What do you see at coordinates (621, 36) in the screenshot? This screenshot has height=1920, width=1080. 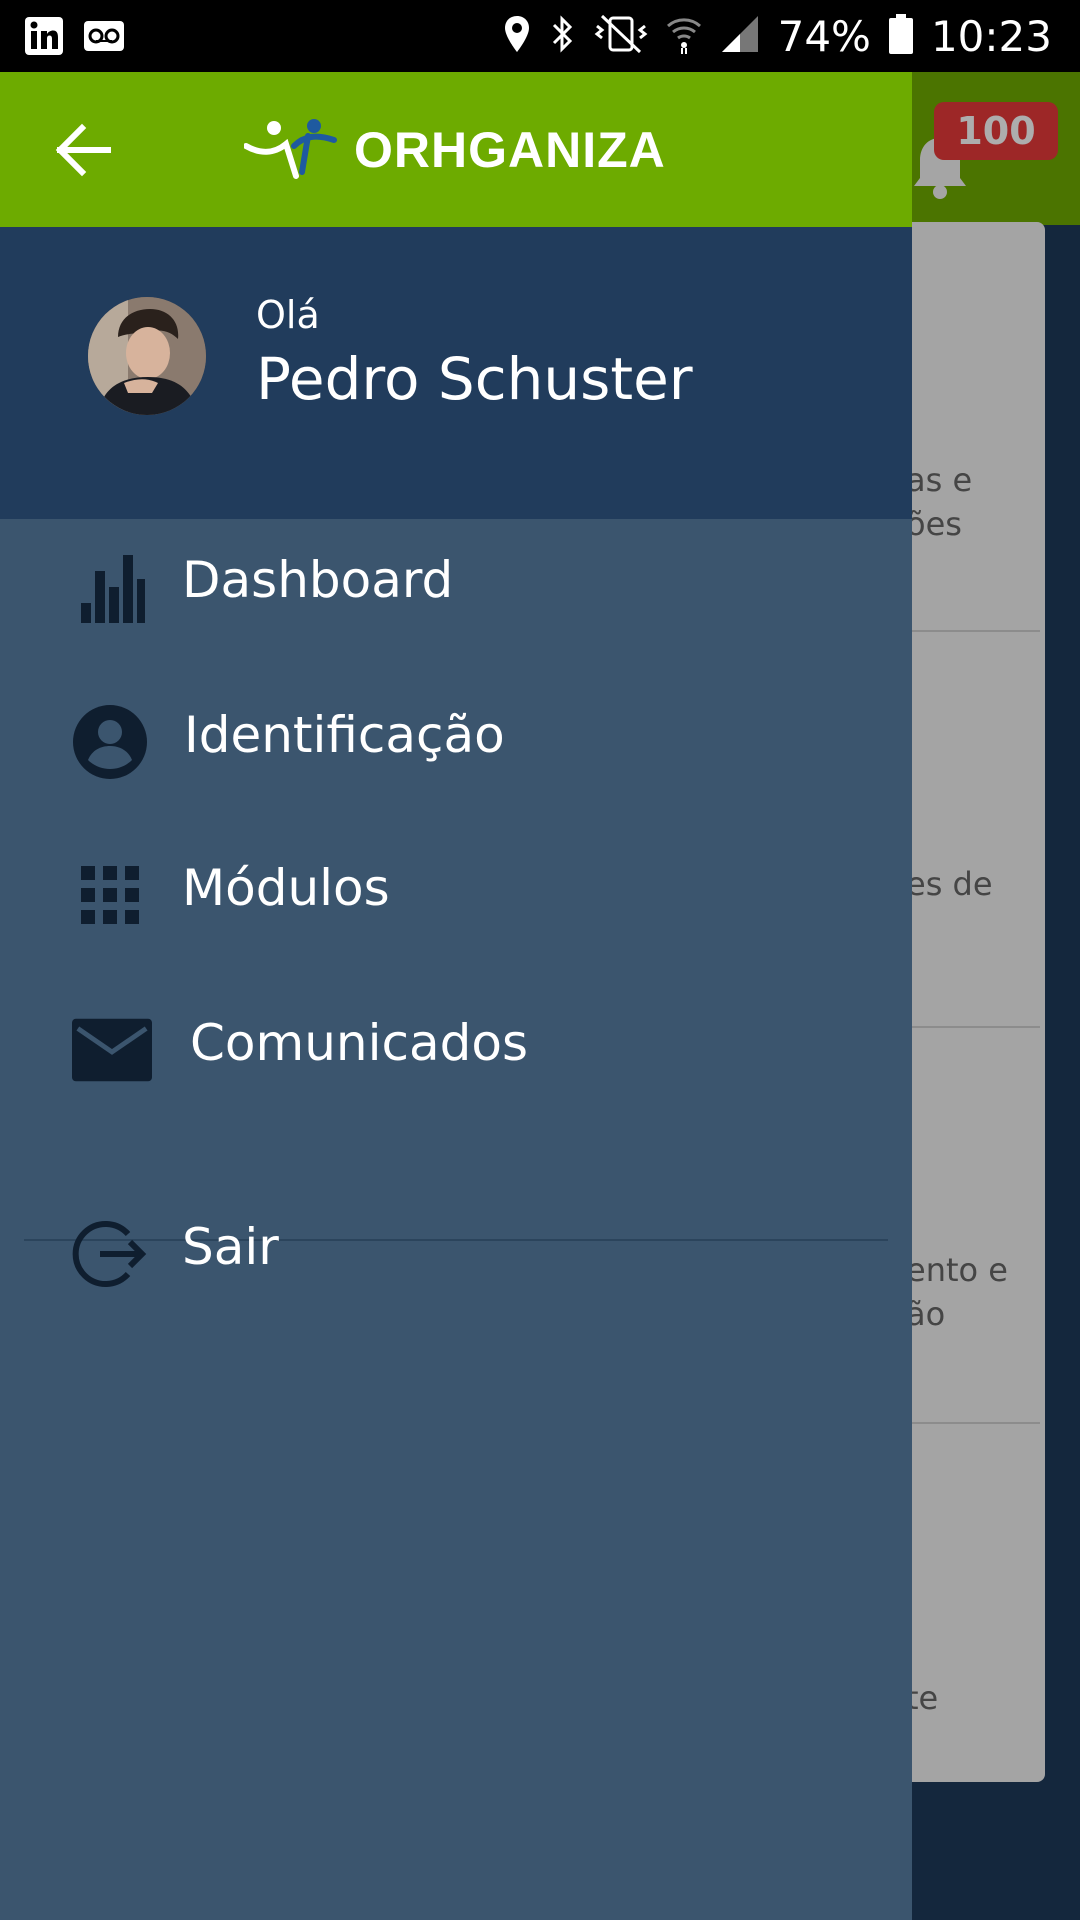 I see `vibrate-icon` at bounding box center [621, 36].